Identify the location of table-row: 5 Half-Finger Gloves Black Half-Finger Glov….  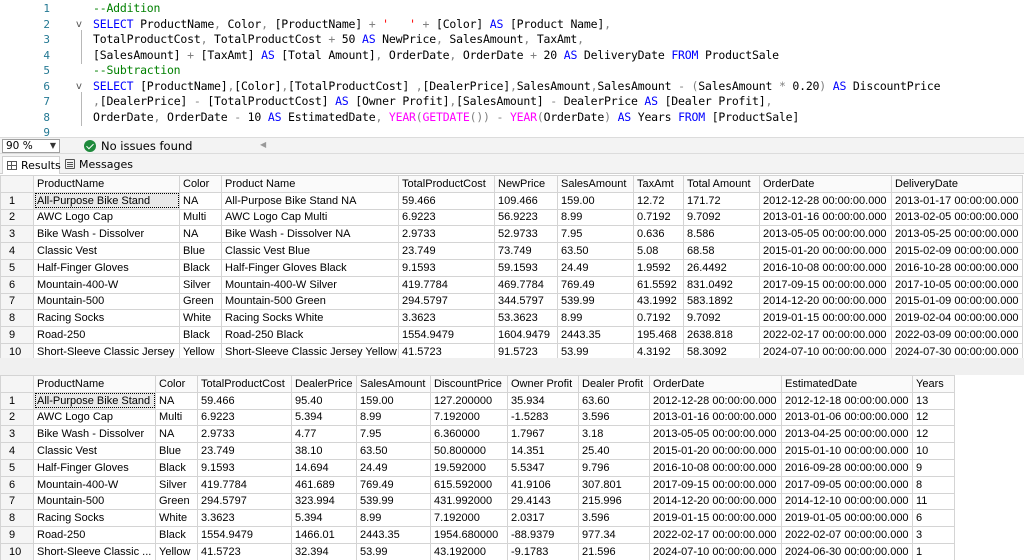
(511, 267).